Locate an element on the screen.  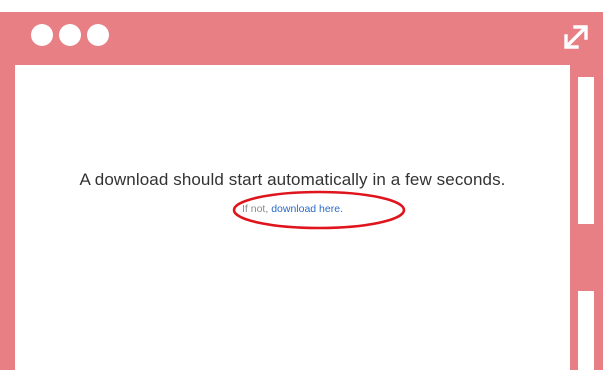
scrollbar-track-upper is located at coordinates (586, 150).